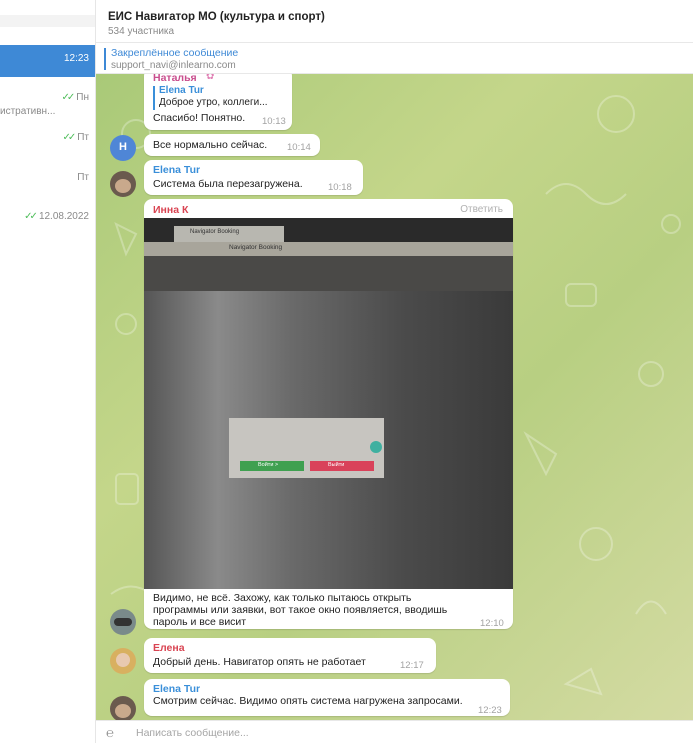 The width and height of the screenshot is (693, 744). What do you see at coordinates (82, 97) in the screenshot?
I see `chat-time-text: Пн` at bounding box center [82, 97].